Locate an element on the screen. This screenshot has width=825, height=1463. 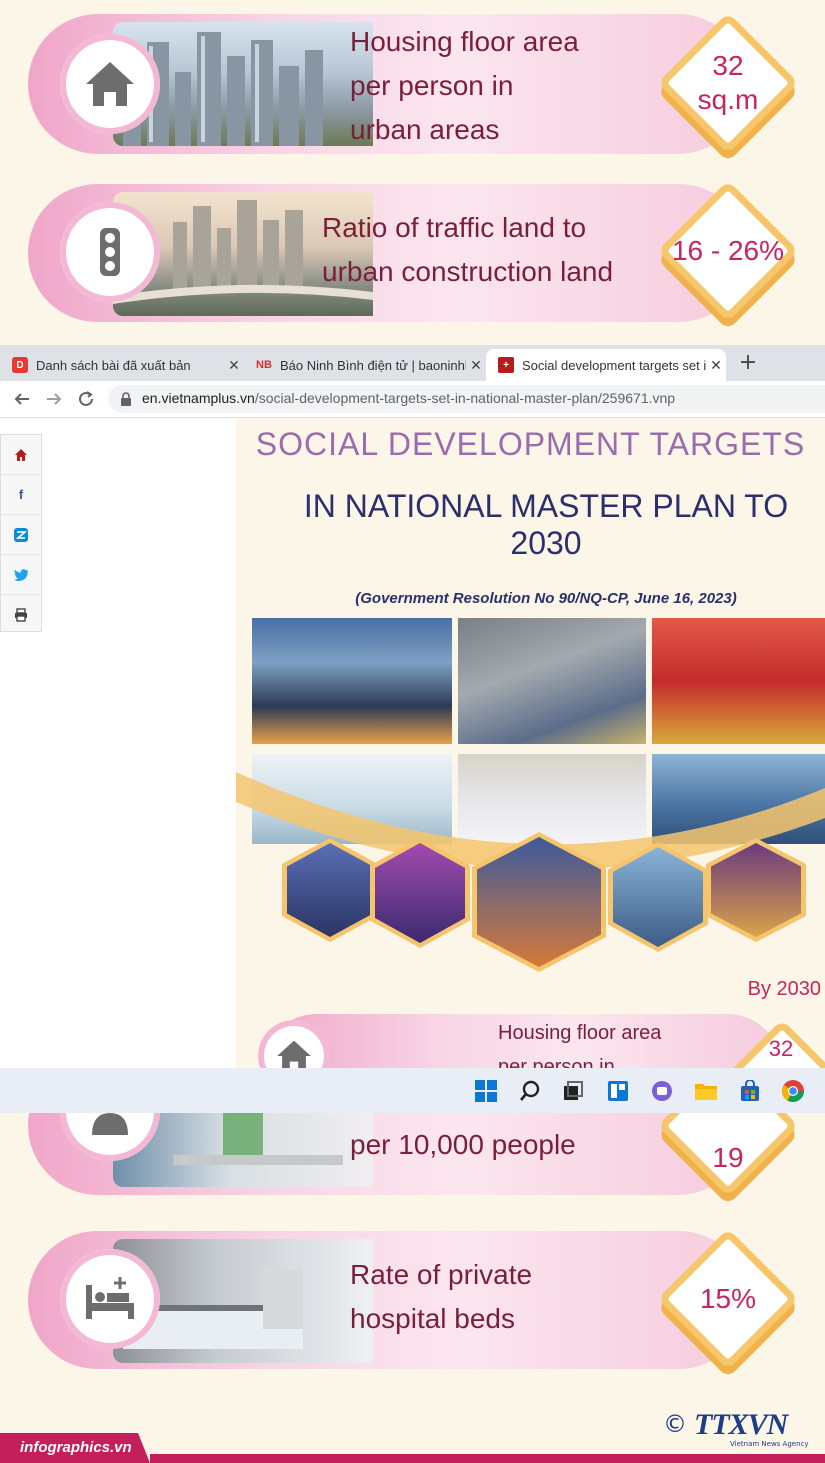
factory-photo is located at coordinates (552, 681).